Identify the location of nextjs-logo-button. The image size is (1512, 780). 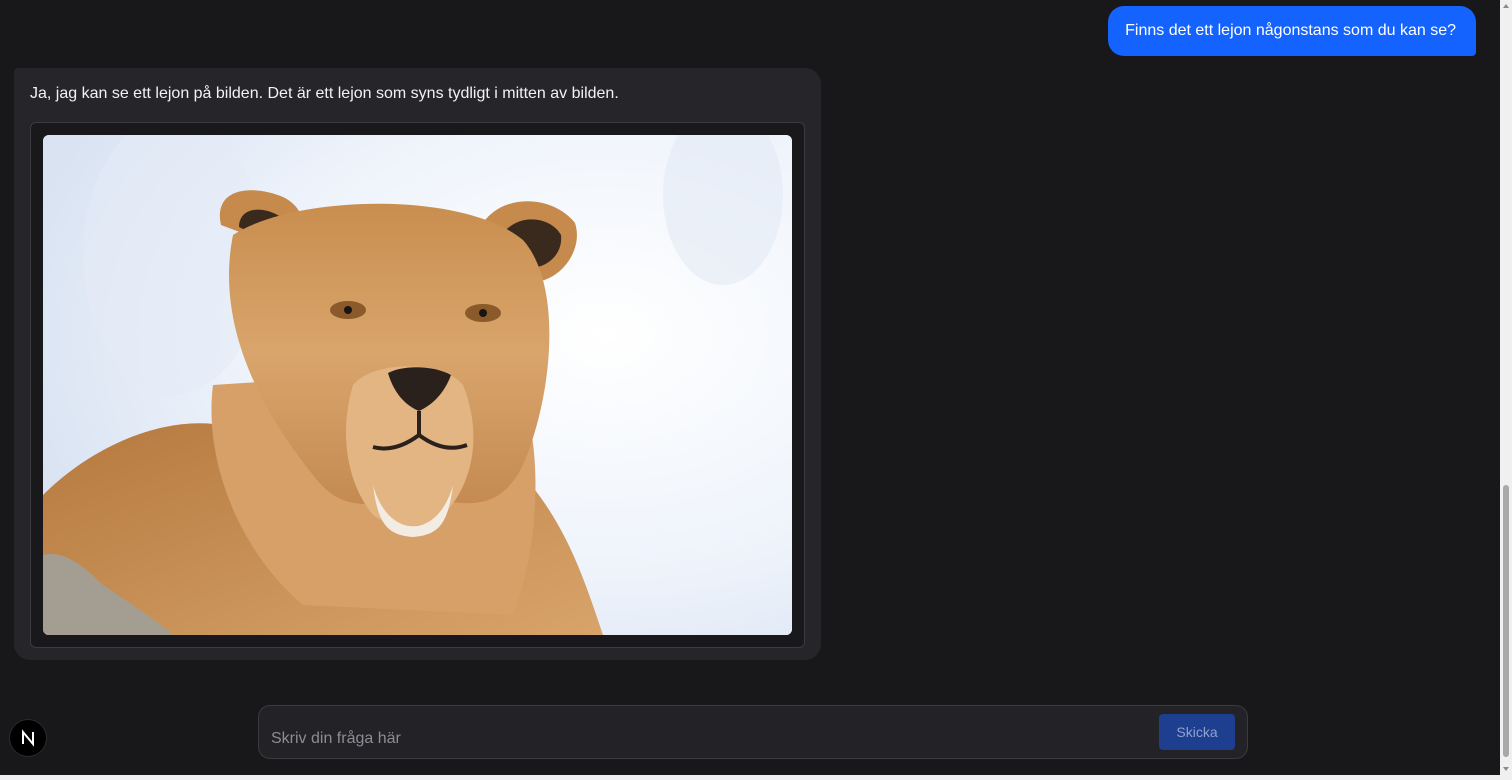
(28, 738).